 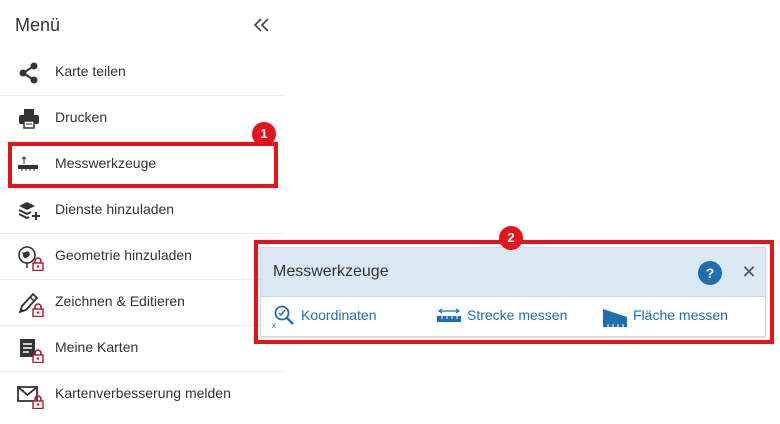 I want to click on menu-title: Menü, so click(x=38, y=25).